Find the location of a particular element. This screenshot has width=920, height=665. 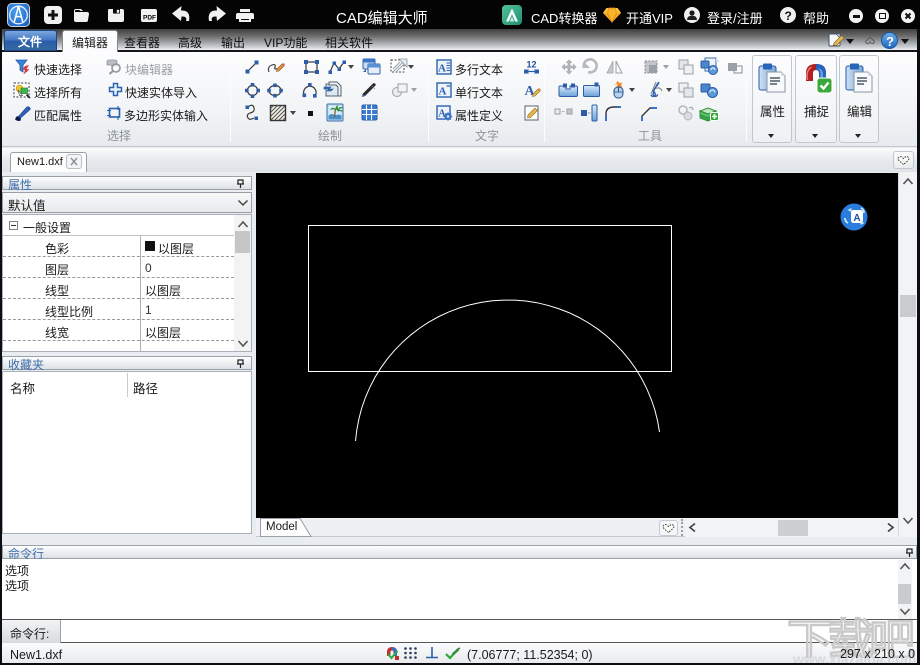

svg-text: PDF is located at coordinates (149, 18).